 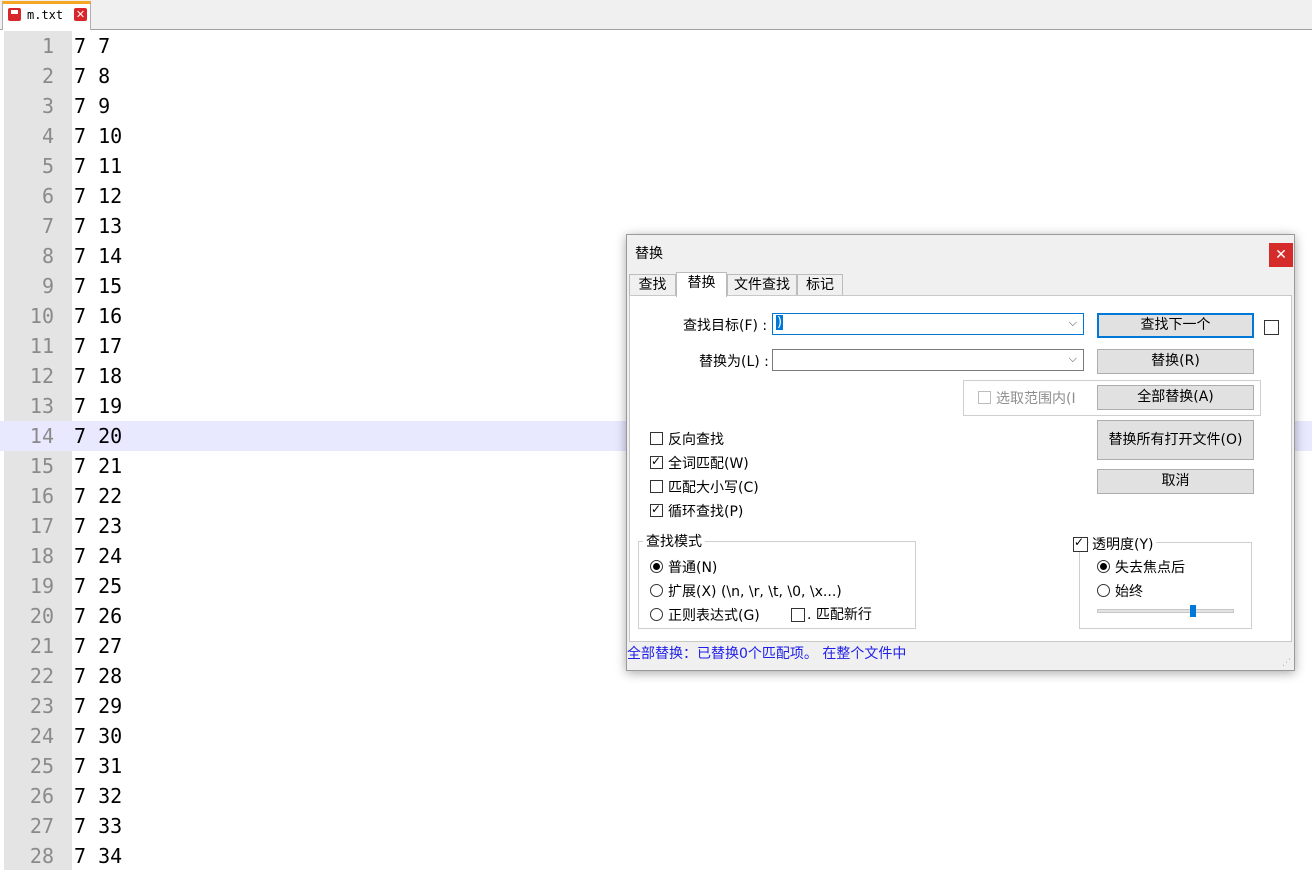 What do you see at coordinates (649, 254) in the screenshot?
I see `dialog-title: 替换` at bounding box center [649, 254].